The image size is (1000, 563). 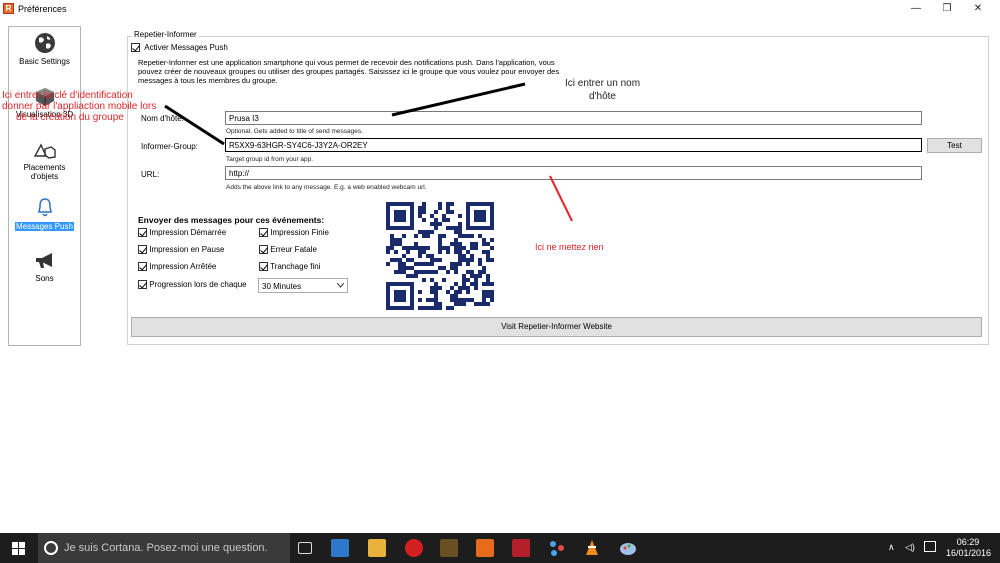 What do you see at coordinates (414, 548) in the screenshot?
I see `opera-icon` at bounding box center [414, 548].